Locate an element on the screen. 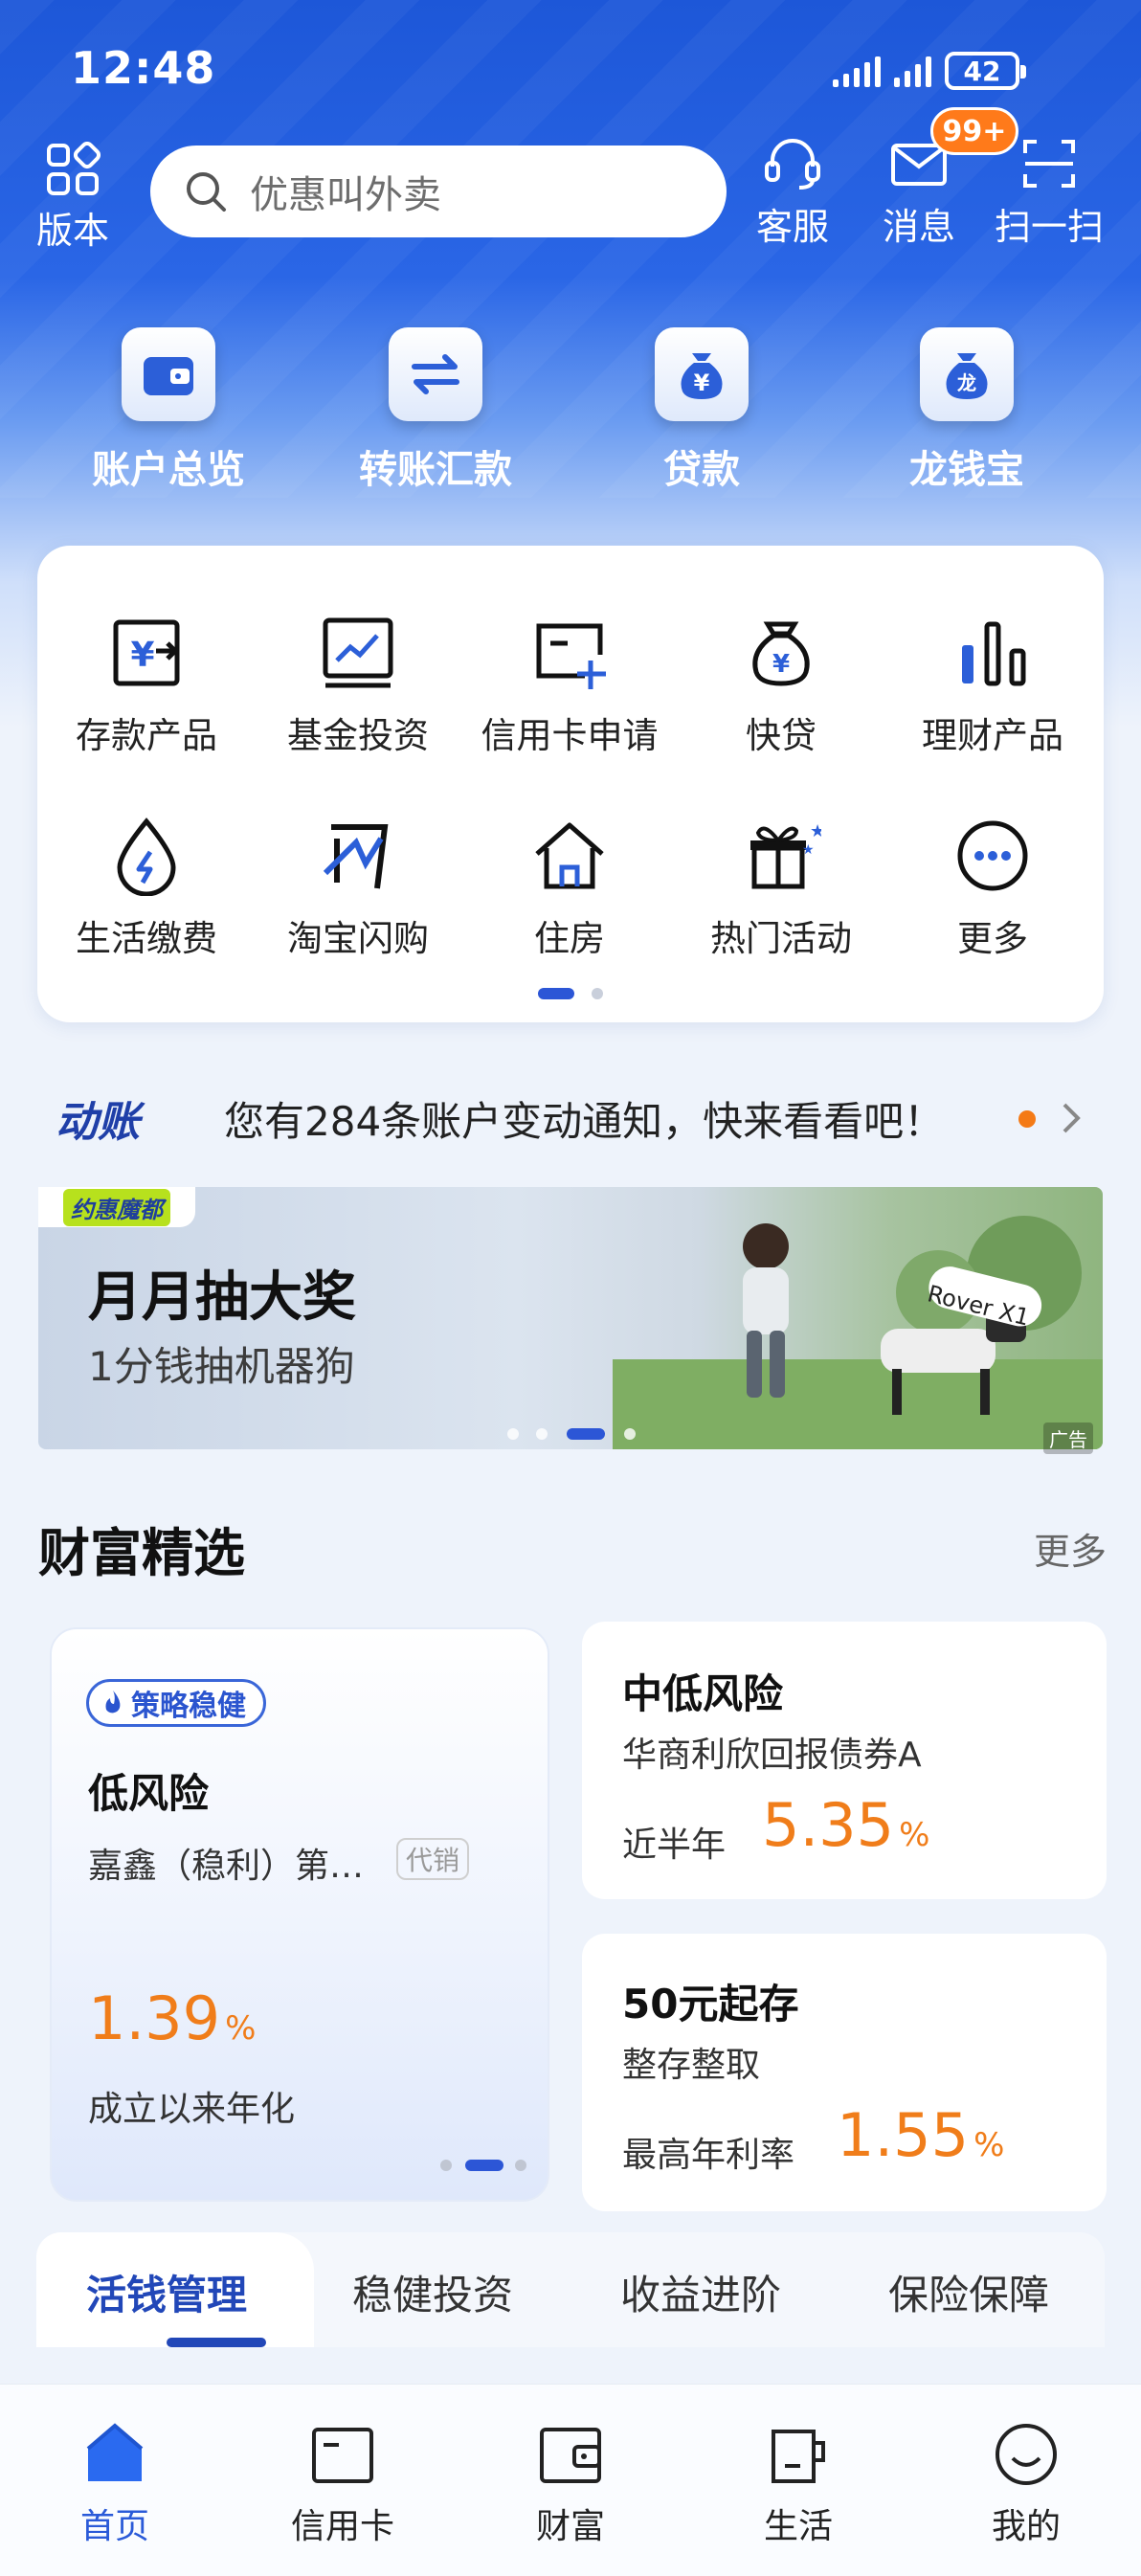 The image size is (1141, 2576). nav-credit-card: 信用卡 is located at coordinates (343, 2484).